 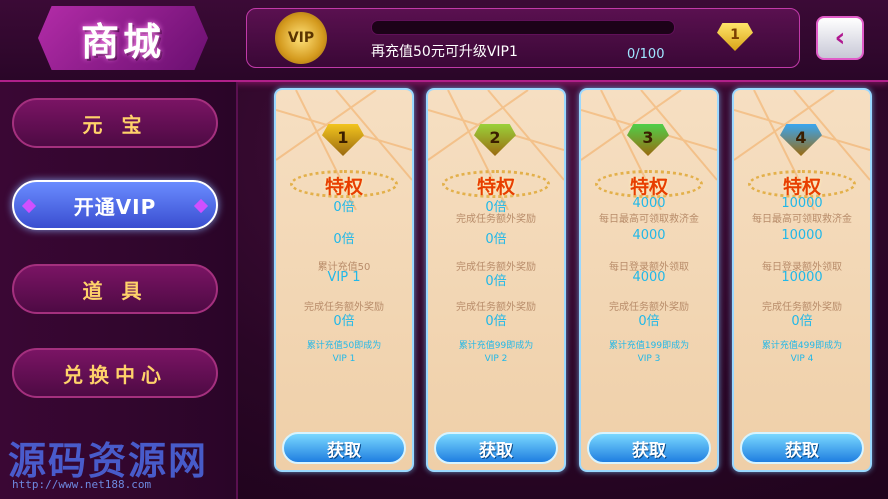 I want to click on benefit-value-1: 4000, so click(x=649, y=203).